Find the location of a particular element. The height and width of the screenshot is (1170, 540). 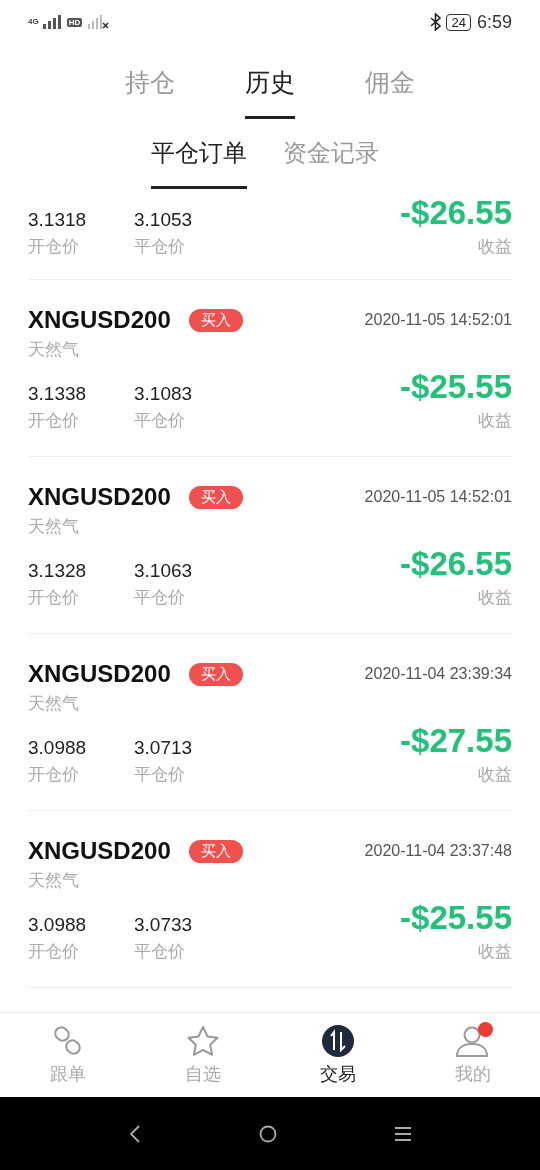

close-price: 3.1053 is located at coordinates (164, 220).